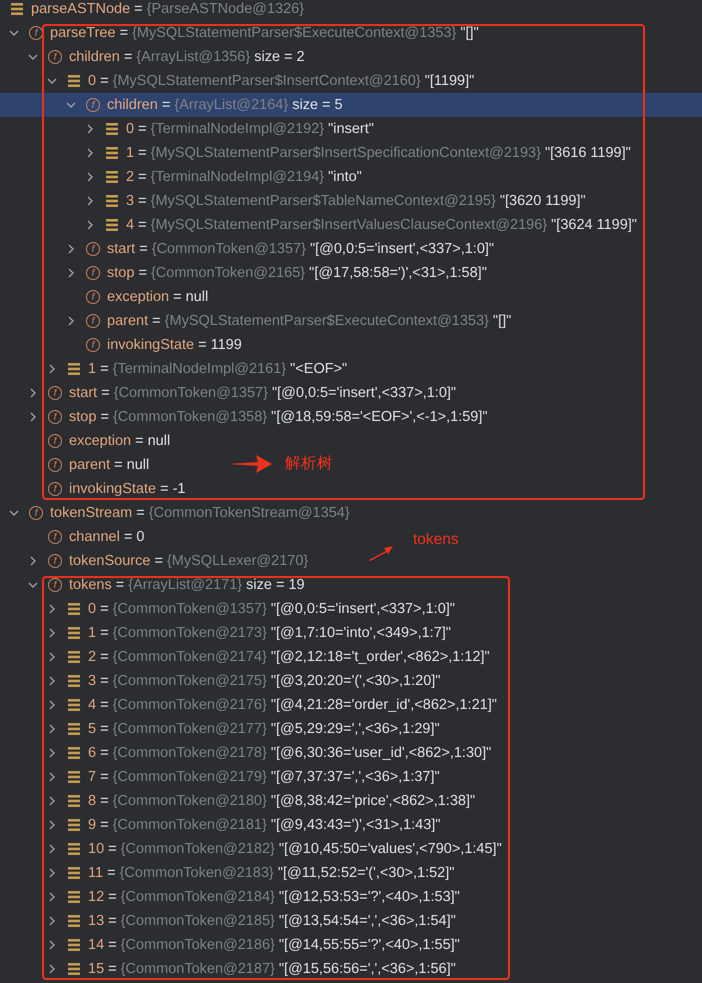 The width and height of the screenshot is (702, 983). Describe the element at coordinates (222, 729) in the screenshot. I see `tree-row: 5 = {CommonToken@2177} "[@5,29:29=',',<36>,1:29]"` at that location.